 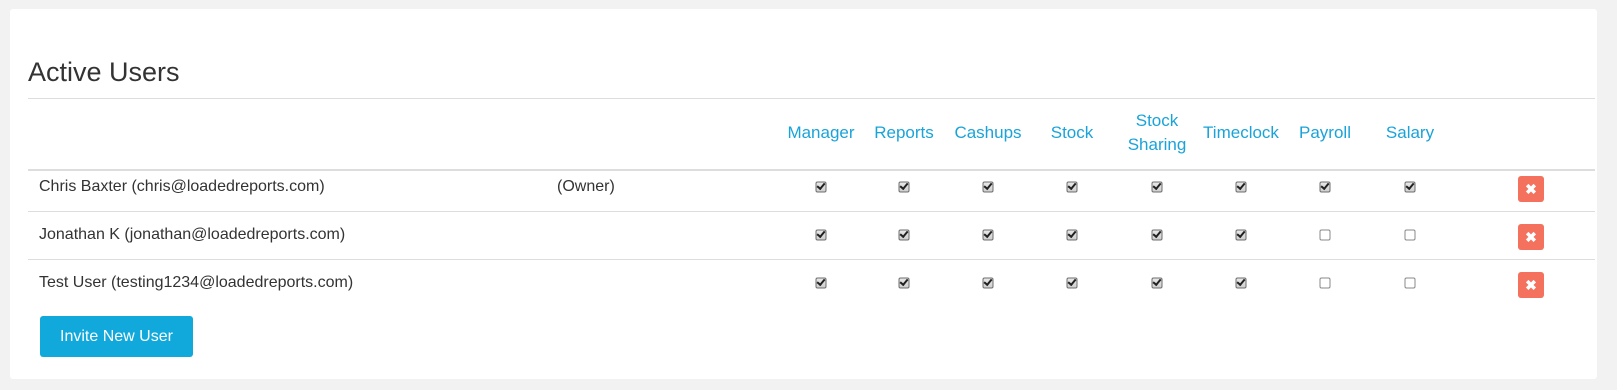 What do you see at coordinates (988, 132) in the screenshot?
I see `column-header-cashups: Cashups` at bounding box center [988, 132].